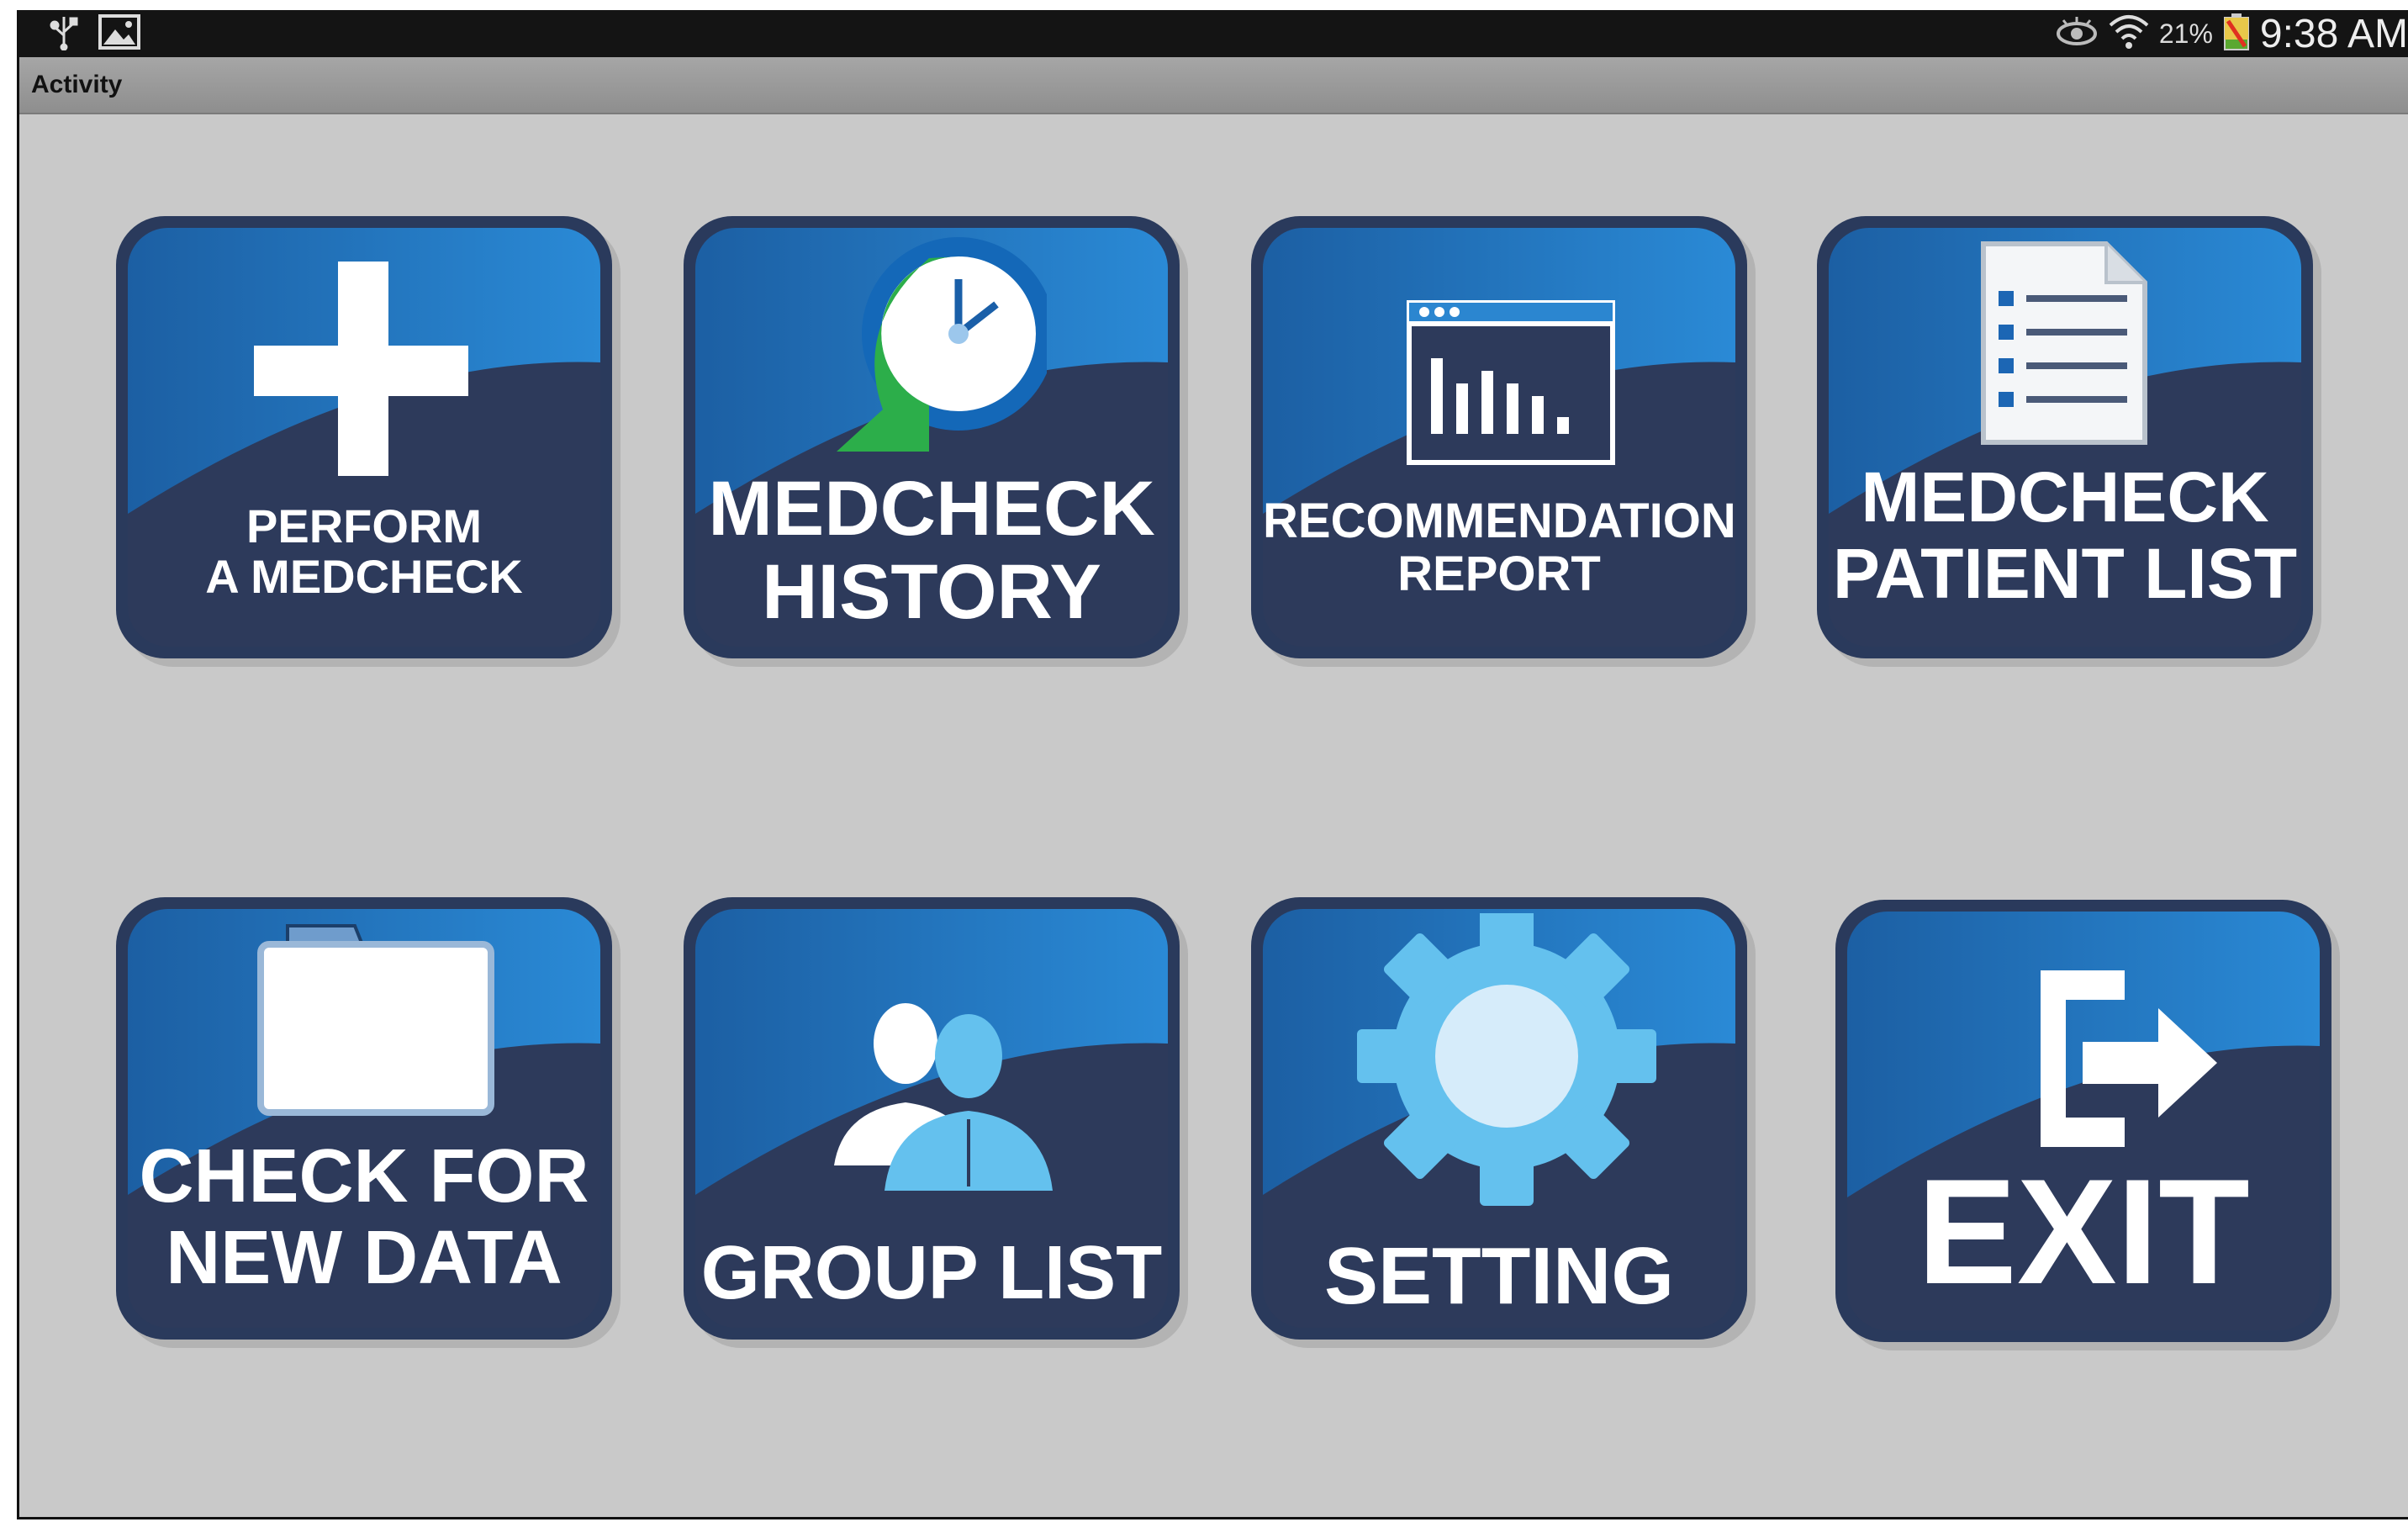 The width and height of the screenshot is (2408, 1522). Describe the element at coordinates (2084, 1231) in the screenshot. I see `exit-label: EXIT` at that location.